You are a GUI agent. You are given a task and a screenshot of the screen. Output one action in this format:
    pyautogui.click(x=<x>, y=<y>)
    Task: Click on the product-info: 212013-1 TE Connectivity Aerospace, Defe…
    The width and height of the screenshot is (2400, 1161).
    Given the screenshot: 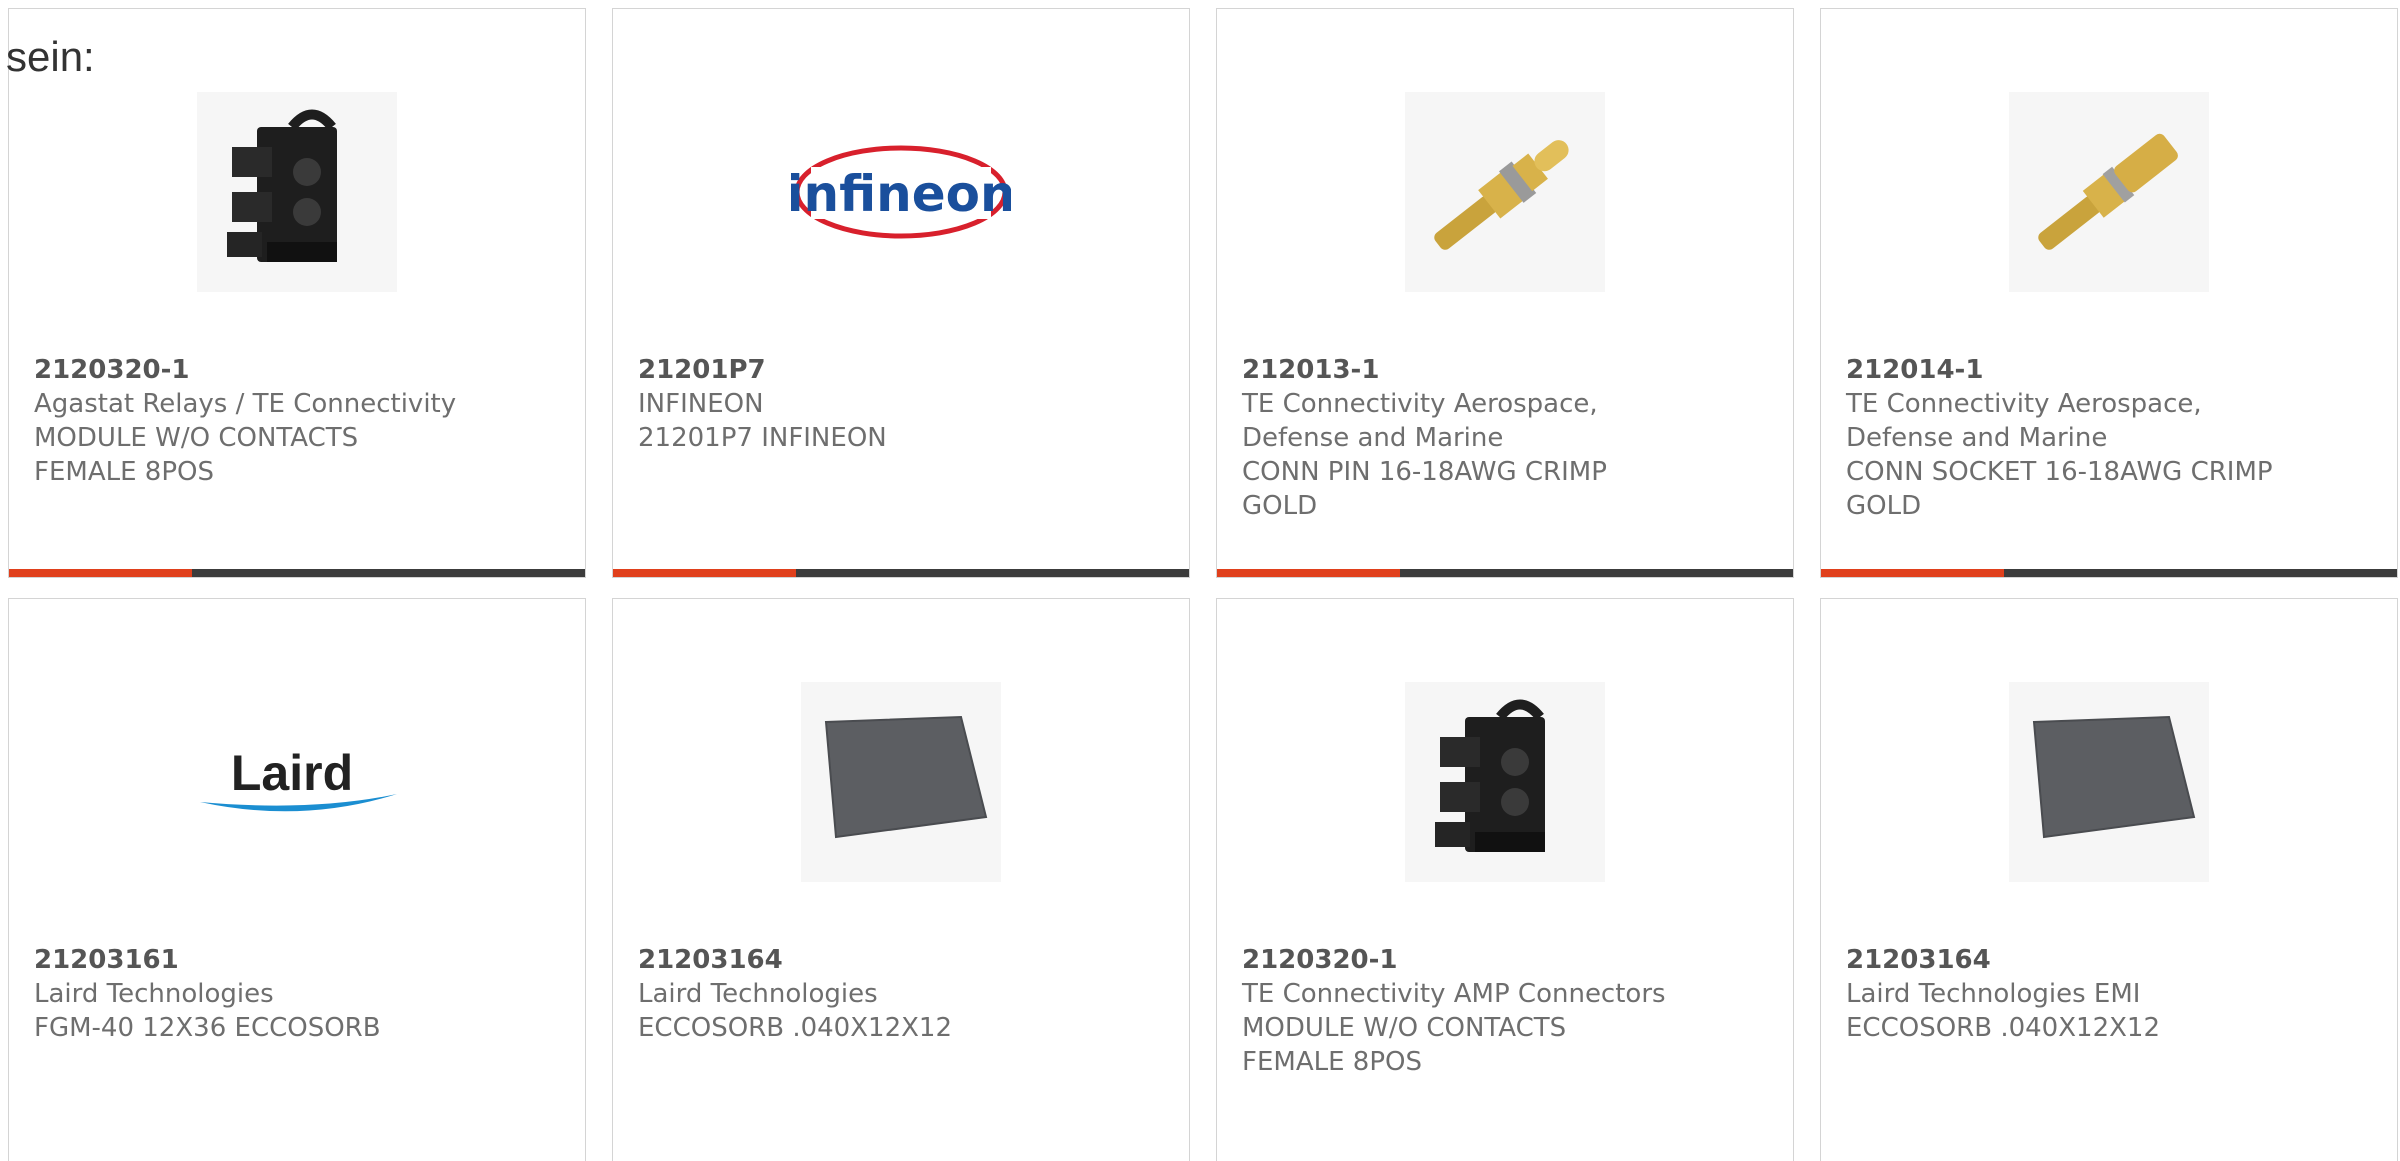 What is the action you would take?
    pyautogui.click(x=1507, y=438)
    